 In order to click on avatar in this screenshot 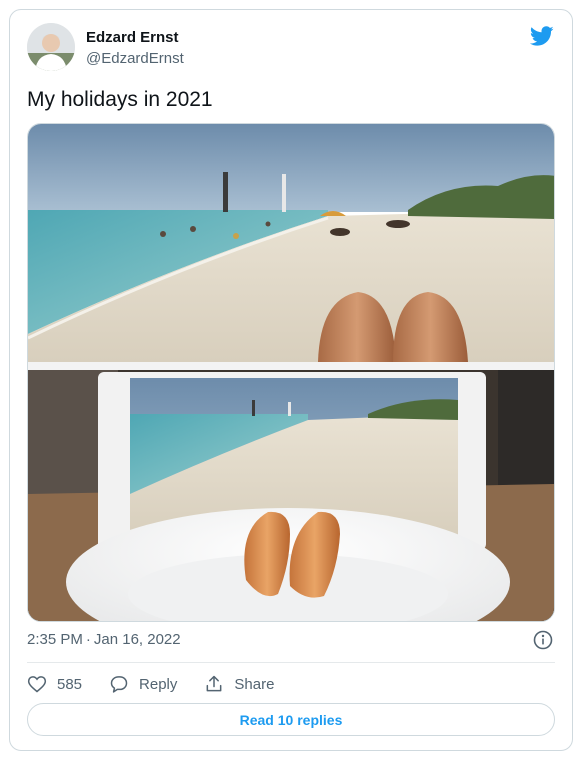, I will do `click(51, 47)`.